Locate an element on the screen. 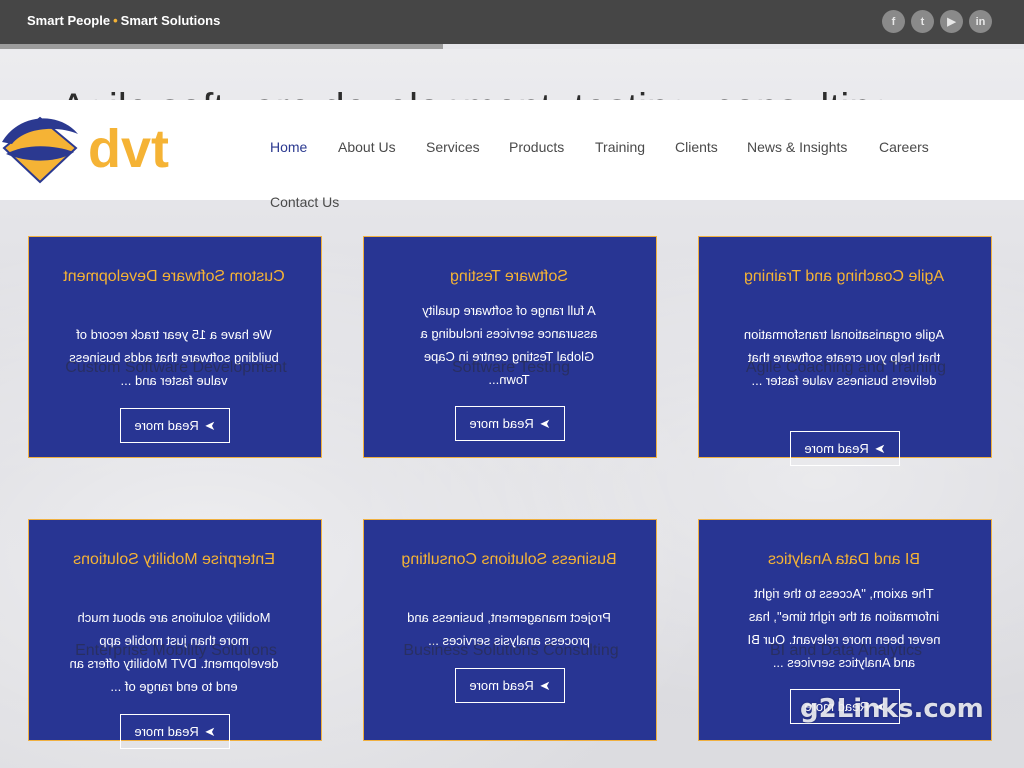  card-title: BI and Data Analytics is located at coordinates (844, 559).